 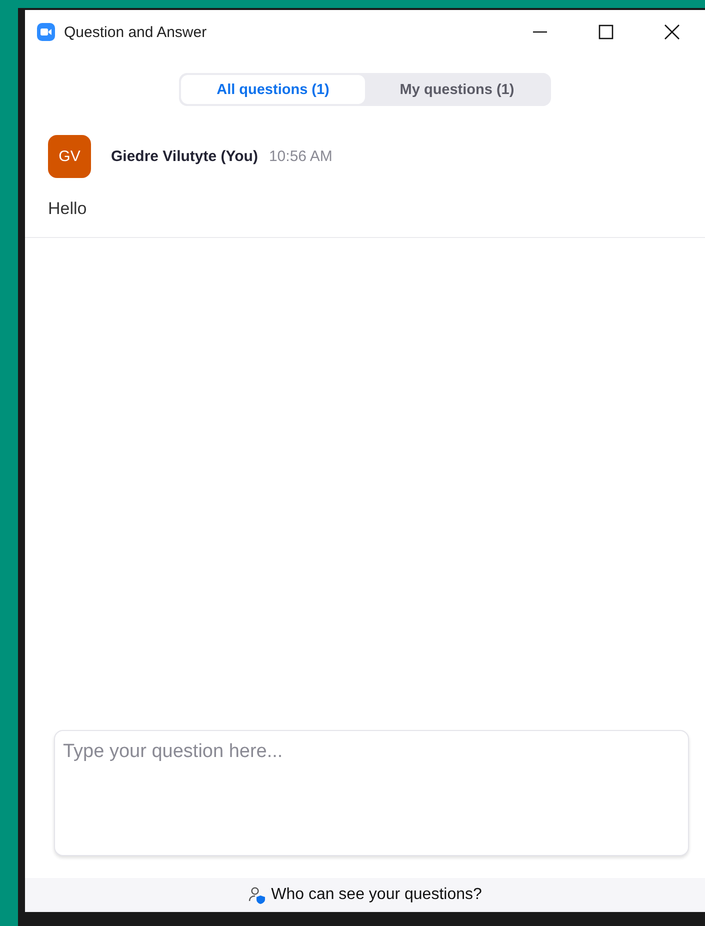 I want to click on minimize-icon, so click(x=540, y=32).